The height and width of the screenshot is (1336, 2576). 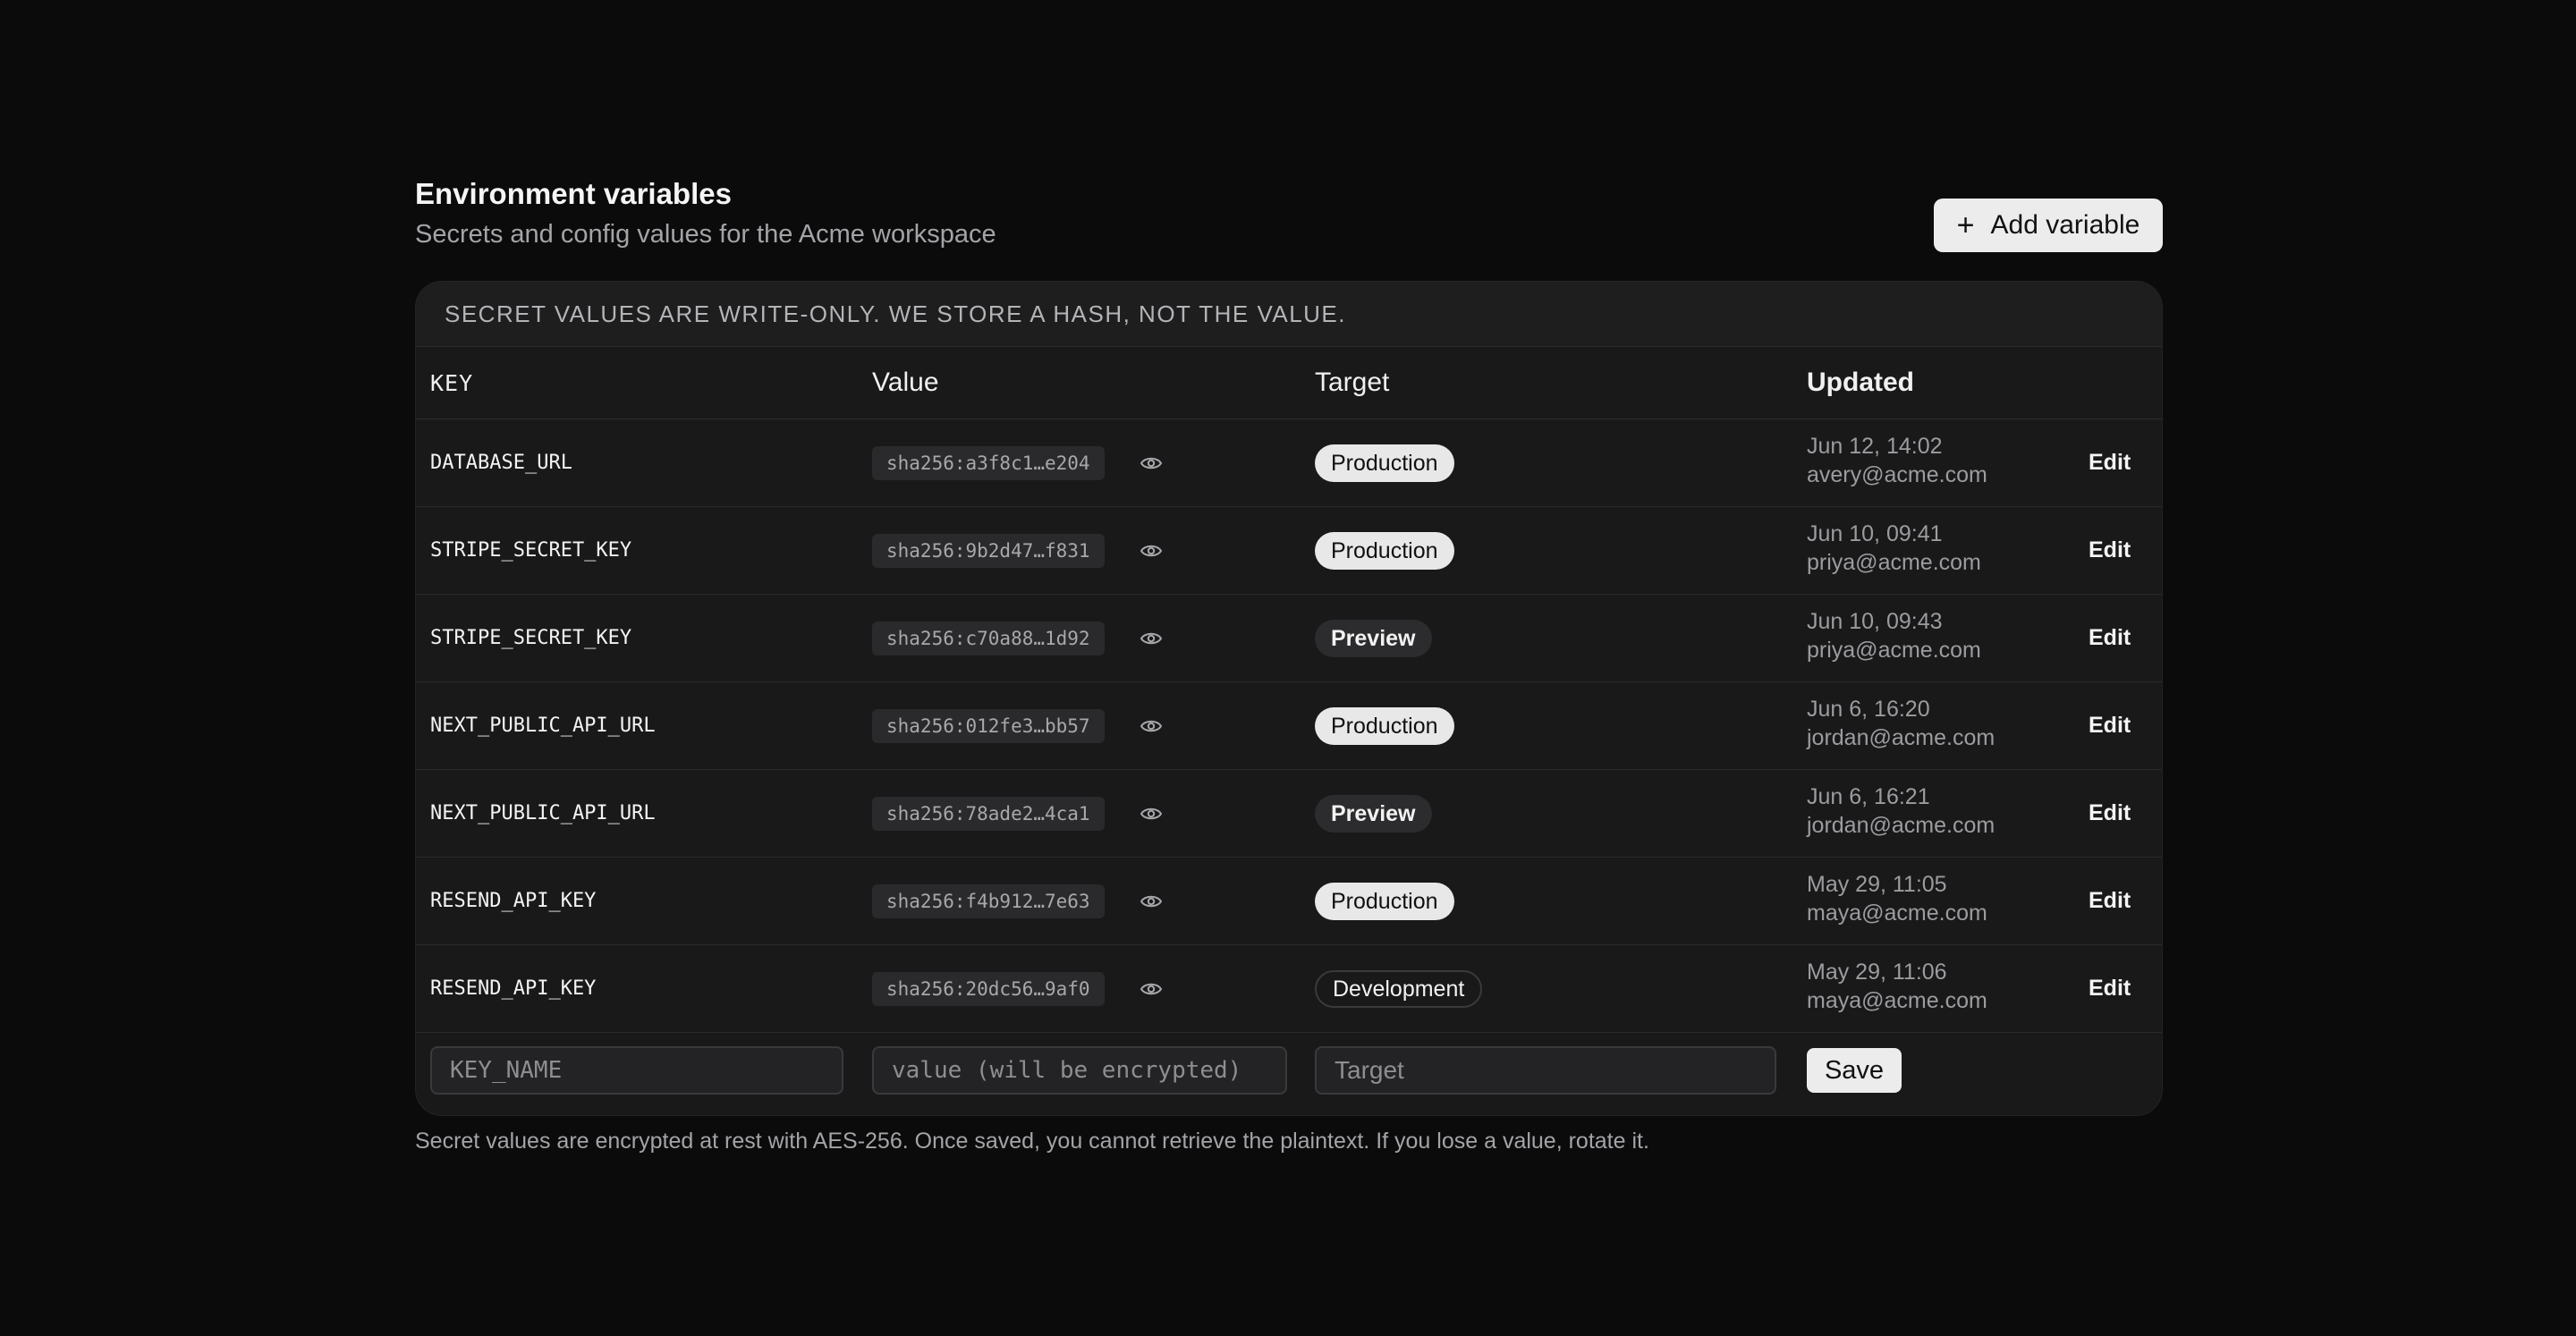 I want to click on plus-icon: +, so click(x=1965, y=225).